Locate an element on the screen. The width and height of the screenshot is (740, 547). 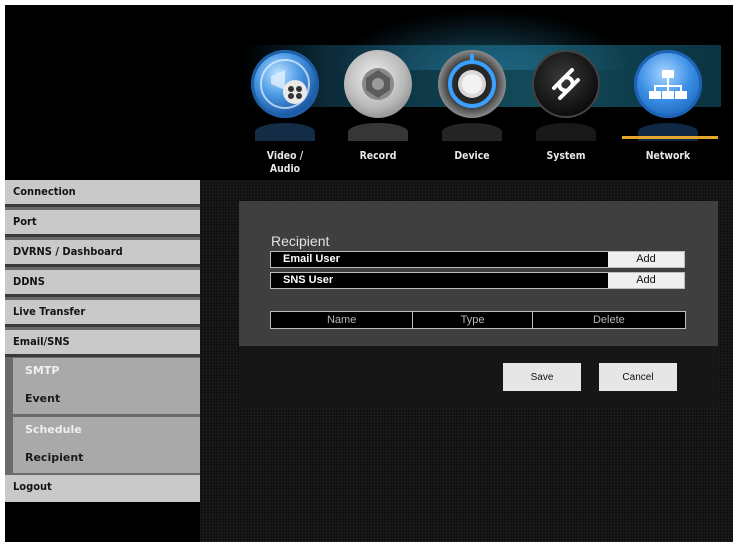
camera-shutter-icon is located at coordinates (378, 84).